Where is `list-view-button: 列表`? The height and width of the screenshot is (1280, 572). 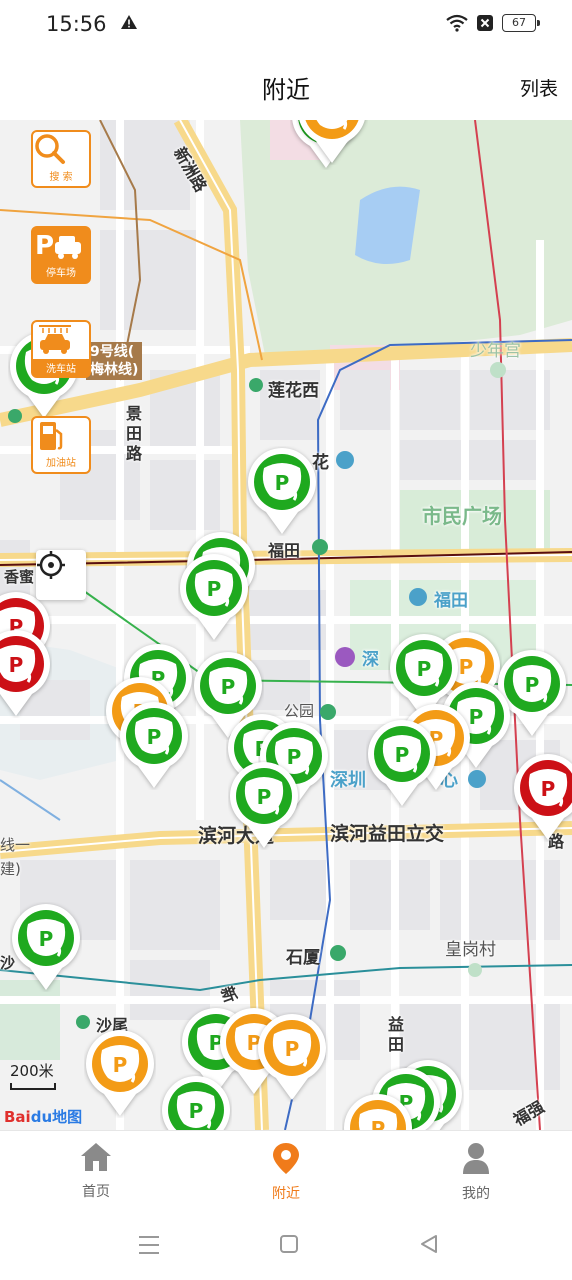 list-view-button: 列表 is located at coordinates (539, 87).